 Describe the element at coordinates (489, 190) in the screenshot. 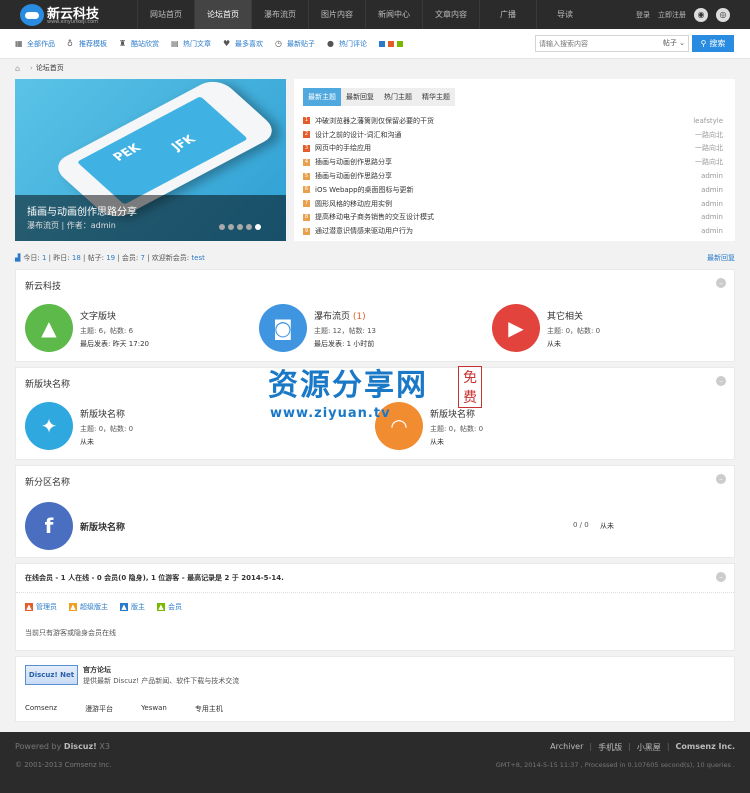

I see `topic-title: iOS Webapp的桌面图标与更新` at that location.